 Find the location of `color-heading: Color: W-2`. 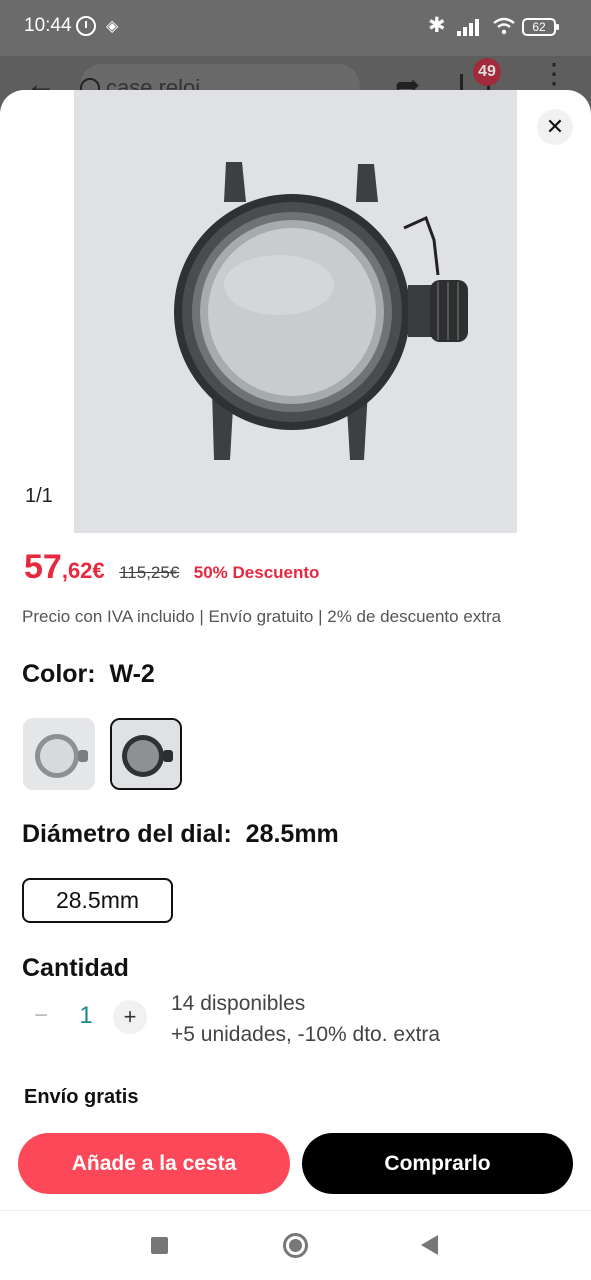

color-heading: Color: W-2 is located at coordinates (88, 674).